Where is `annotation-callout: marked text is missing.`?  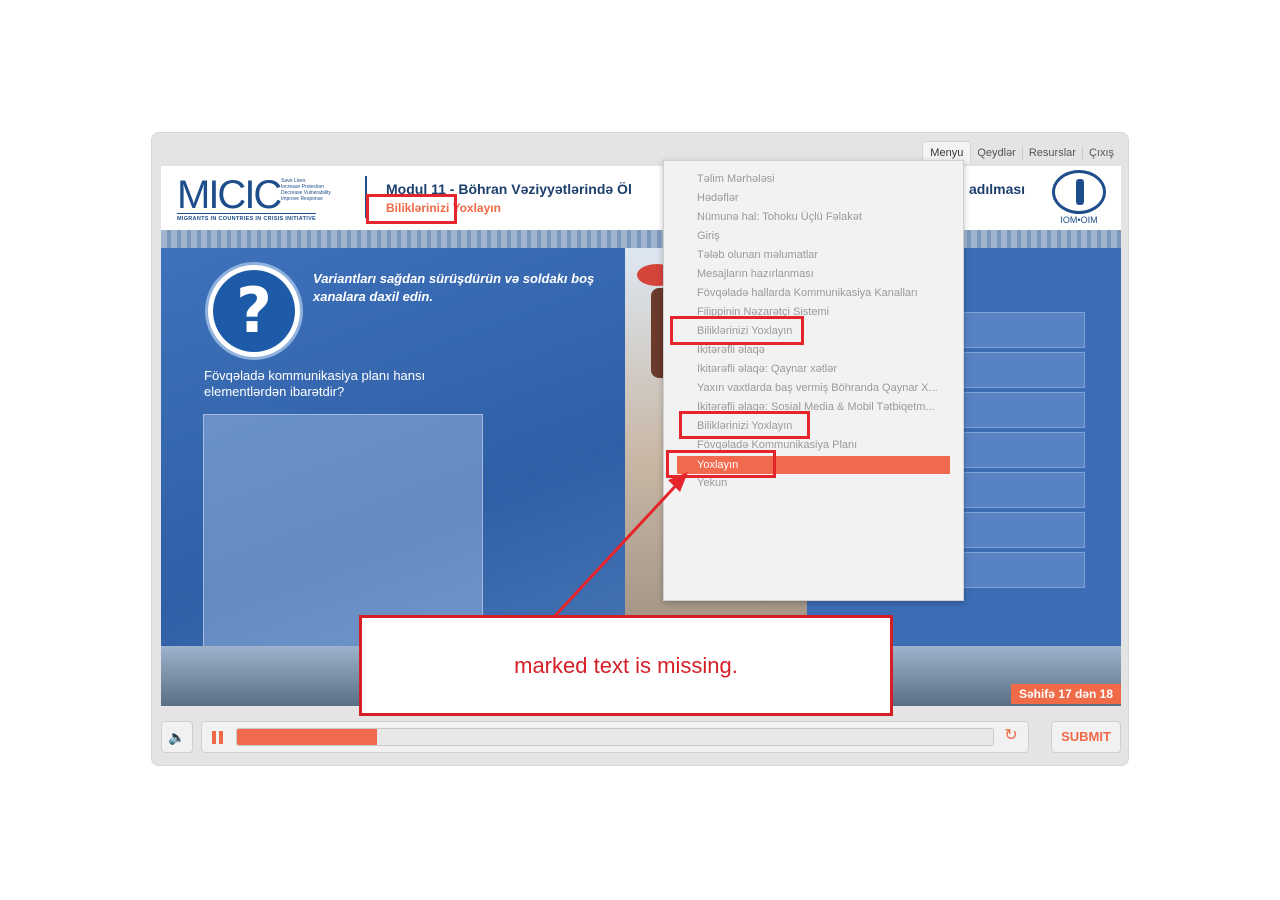 annotation-callout: marked text is missing. is located at coordinates (626, 665).